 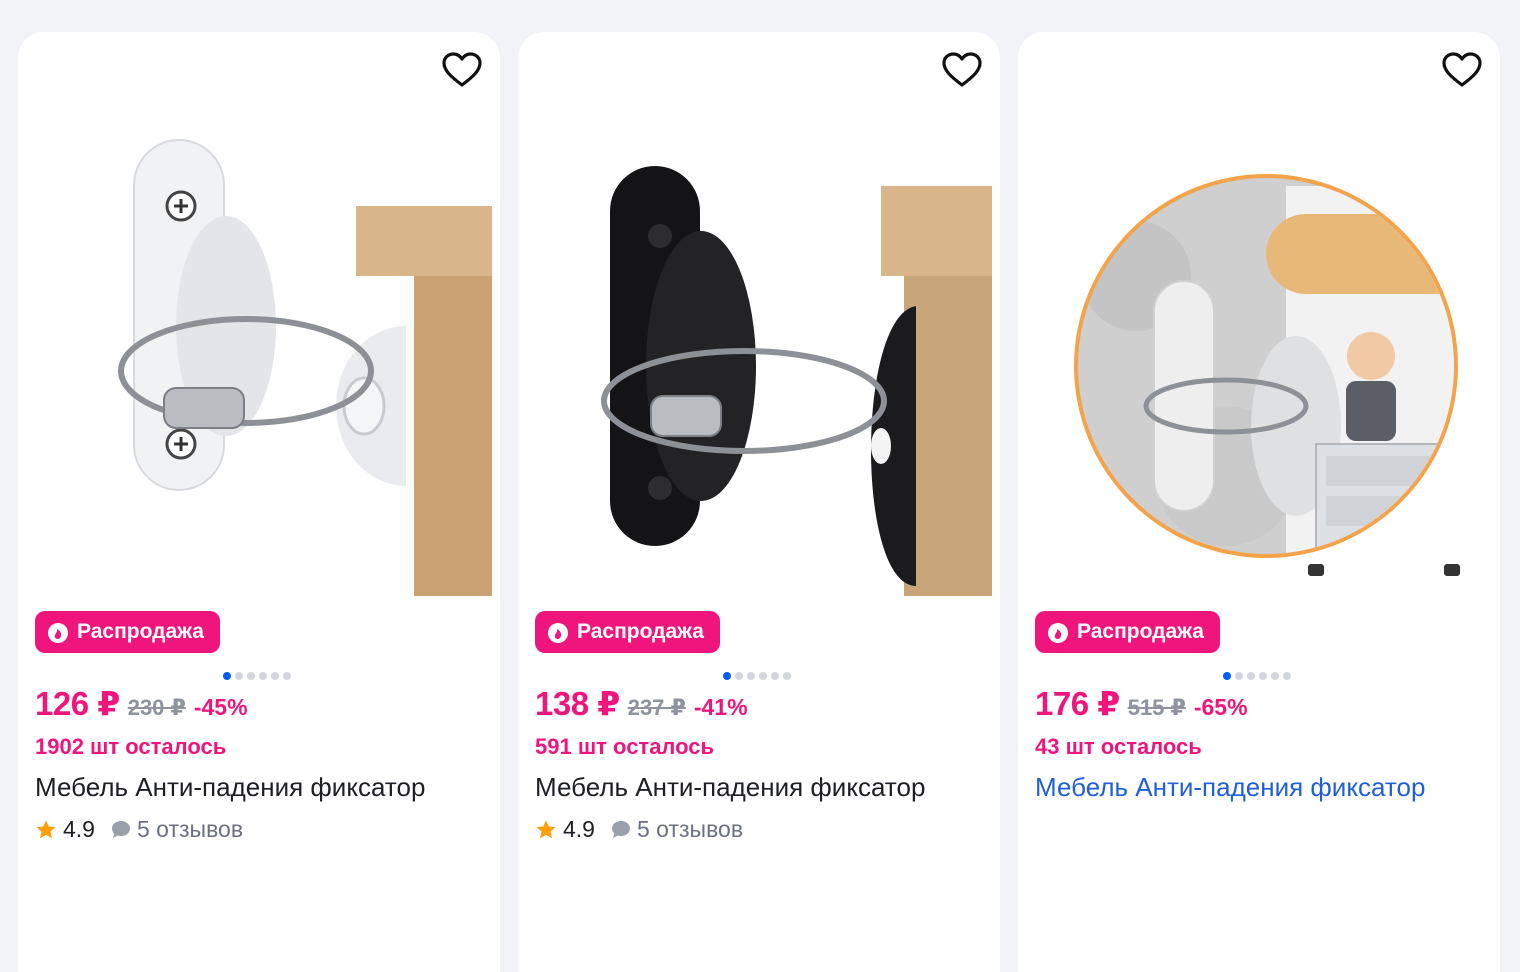 I want to click on stock-left: 1902 шт осталось, so click(x=131, y=746).